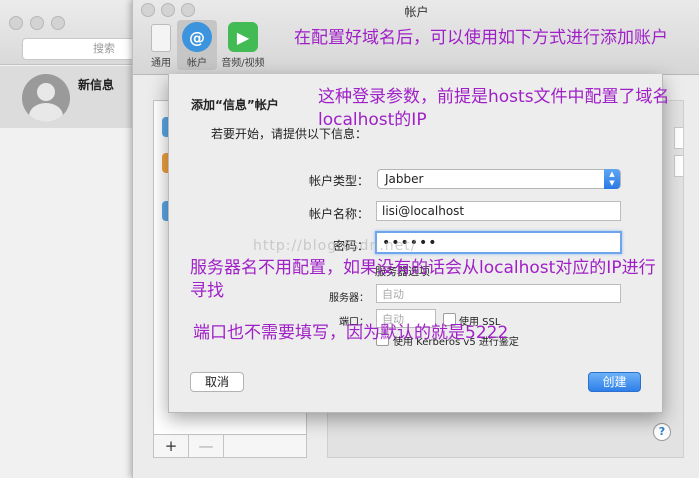 This screenshot has width=699, height=478. I want to click on annotation-note-4: 端口也不需要填写，因为默认的就是5222, so click(351, 333).